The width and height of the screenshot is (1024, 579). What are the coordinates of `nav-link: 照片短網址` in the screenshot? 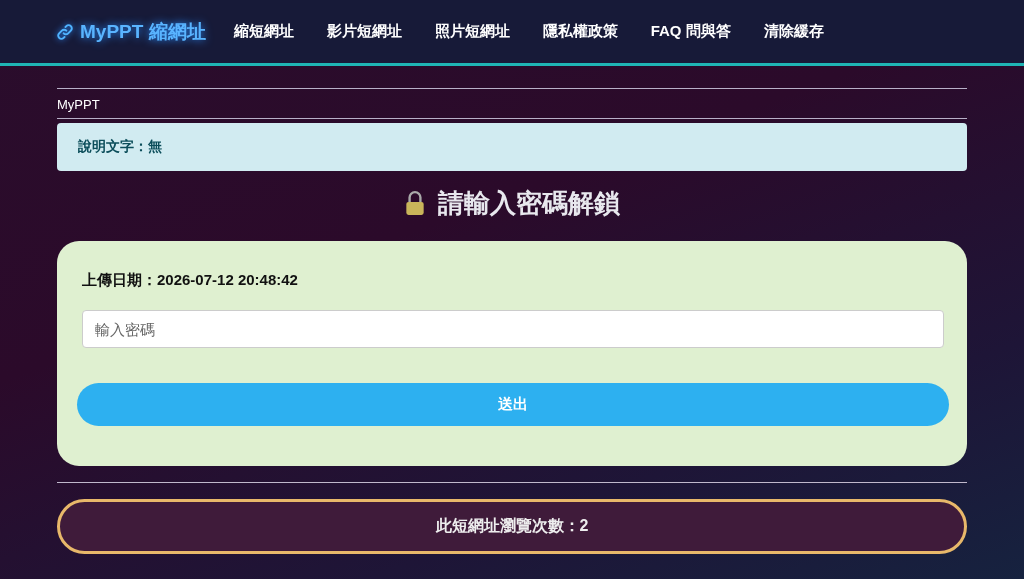 It's located at (472, 31).